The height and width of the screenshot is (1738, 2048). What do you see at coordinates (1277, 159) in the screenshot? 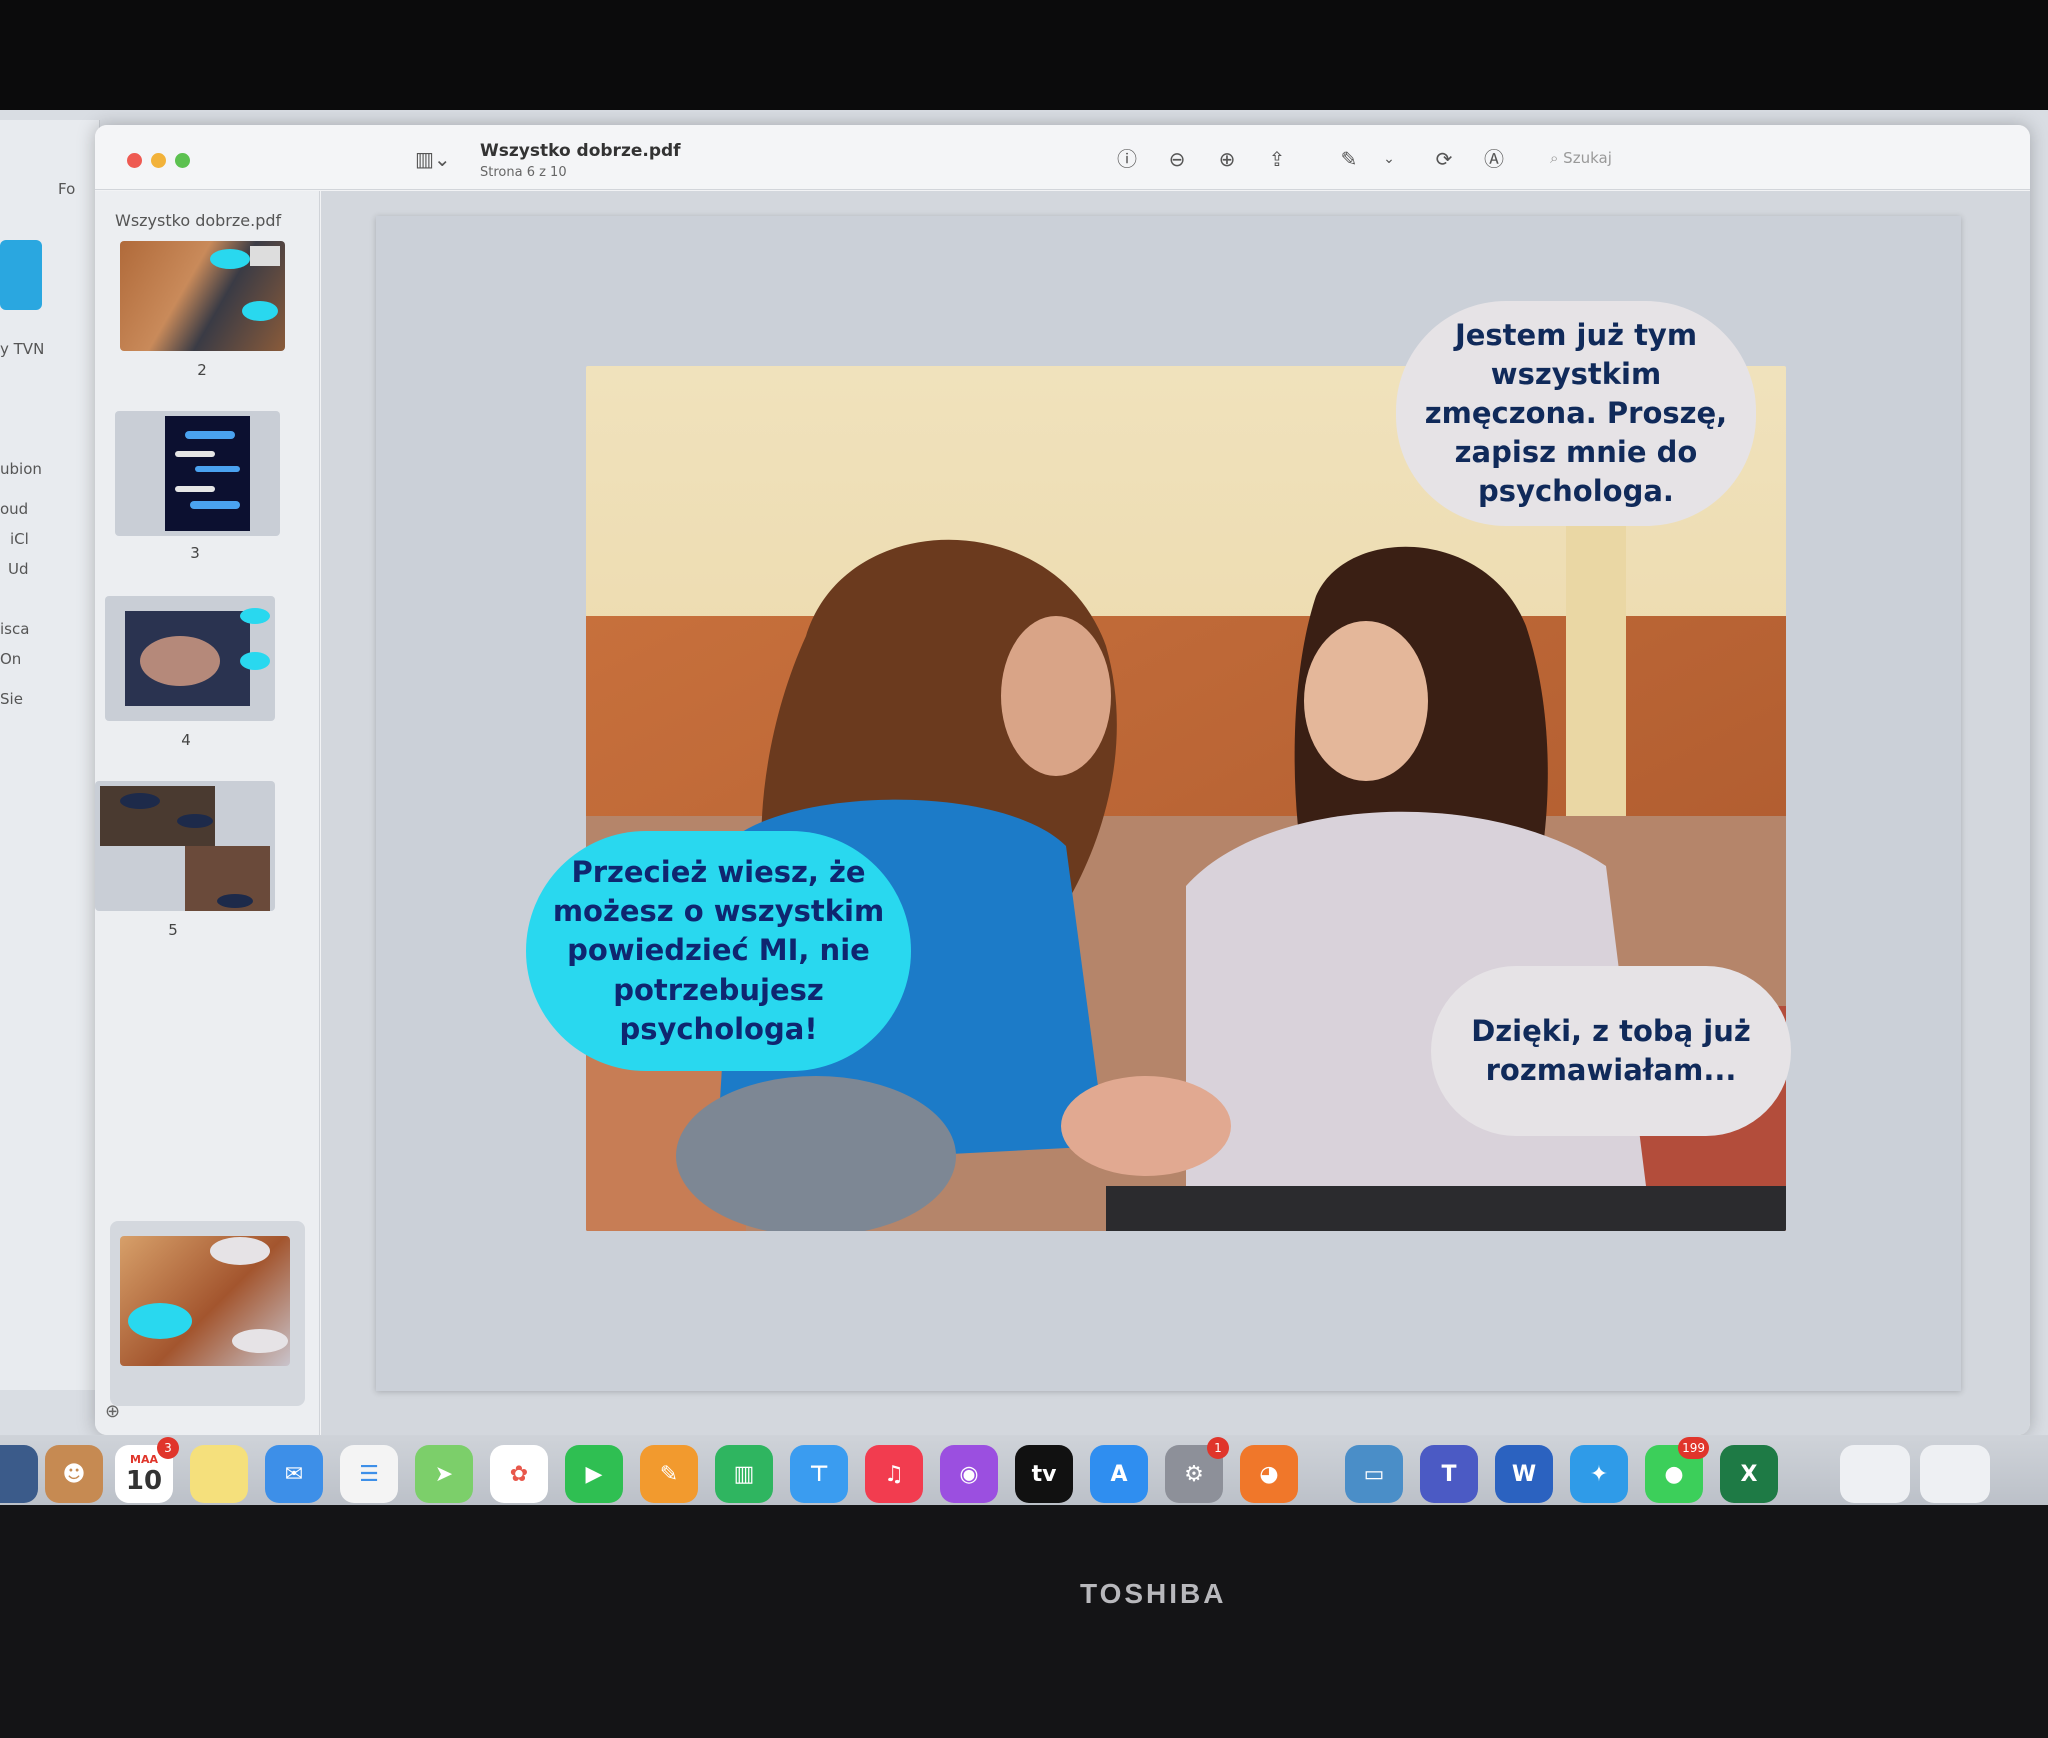
I see `share-icon: ⇪` at bounding box center [1277, 159].